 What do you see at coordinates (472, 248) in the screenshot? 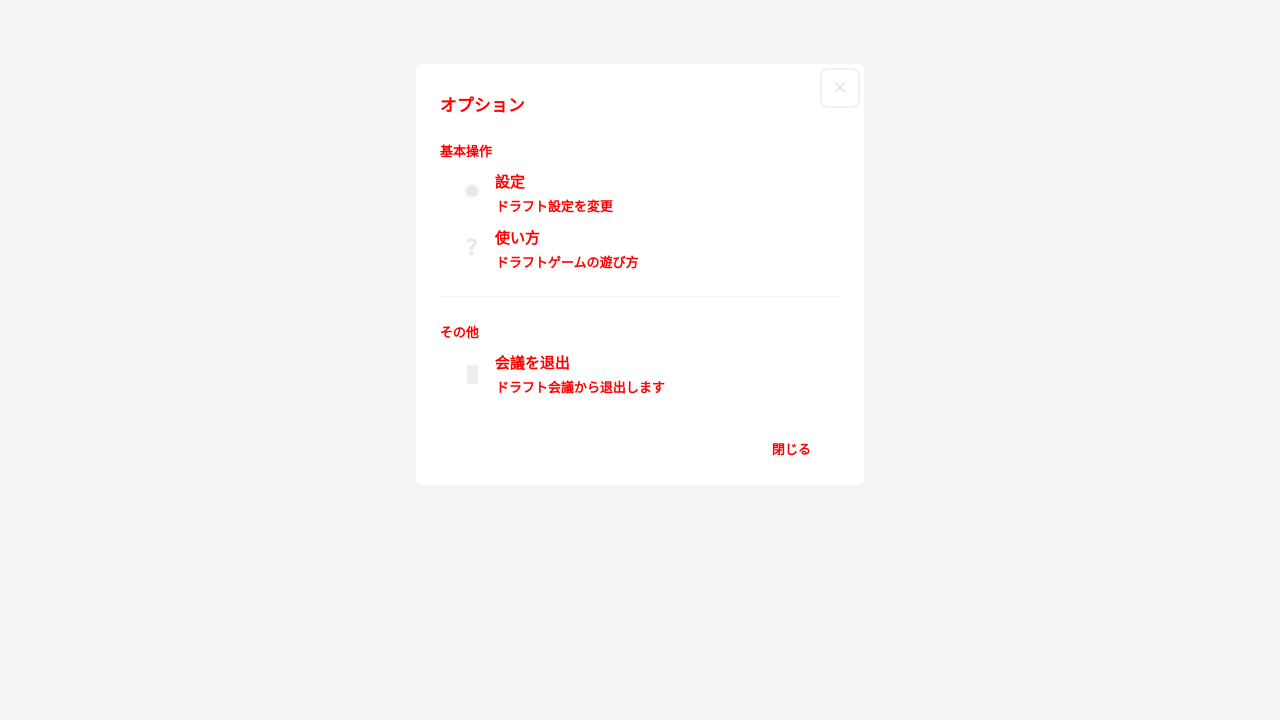
I see `question-icon: ?` at bounding box center [472, 248].